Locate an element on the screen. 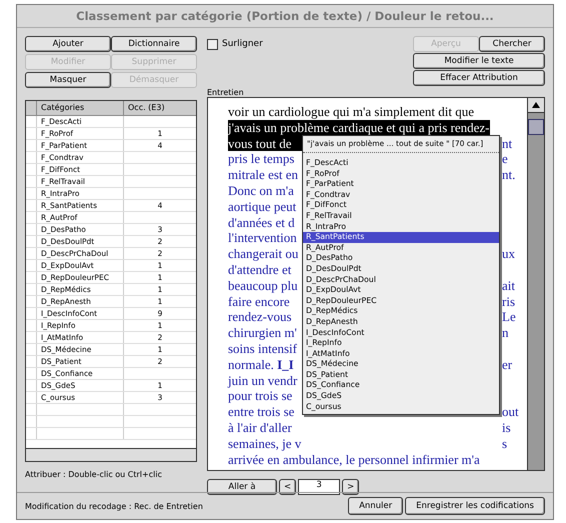 The width and height of the screenshot is (566, 523). text-fragment: faire encore is located at coordinates (259, 301).